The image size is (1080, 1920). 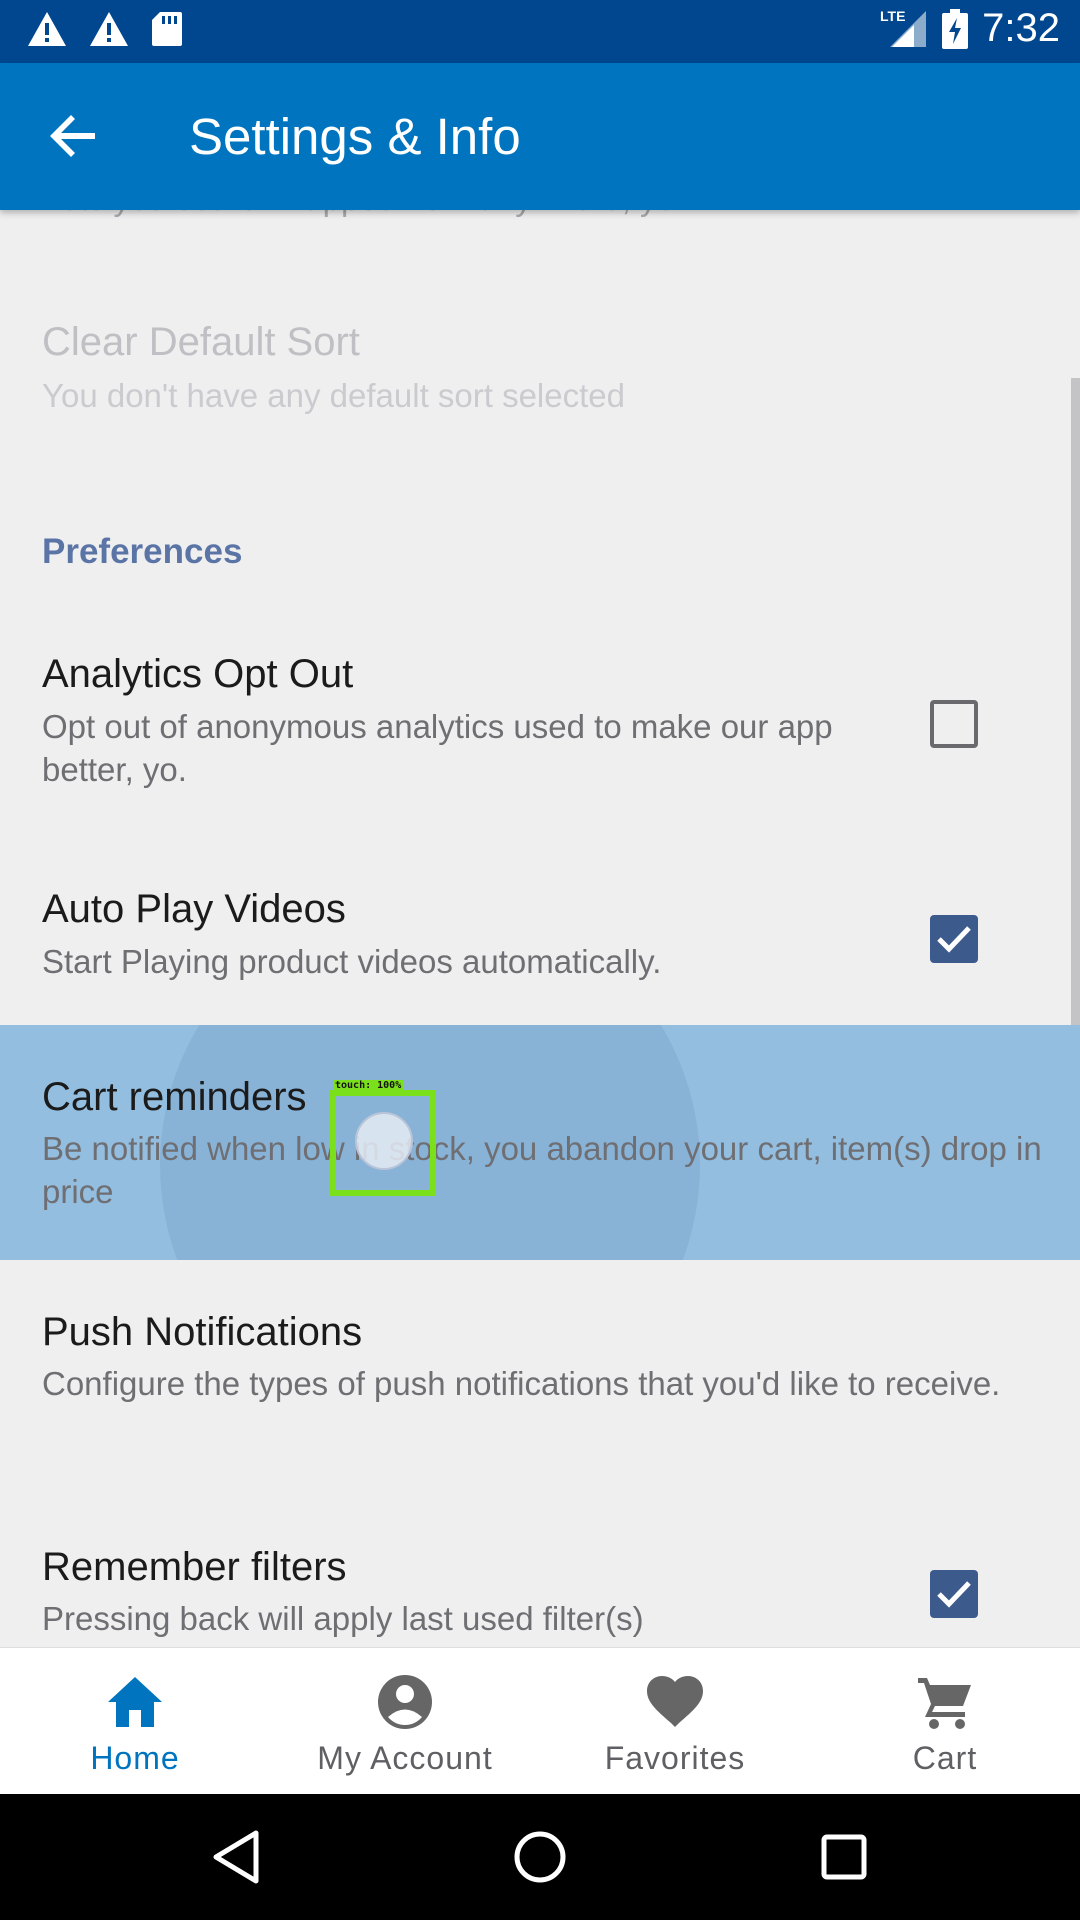 I want to click on system-navigation-bar, so click(x=540, y=1857).